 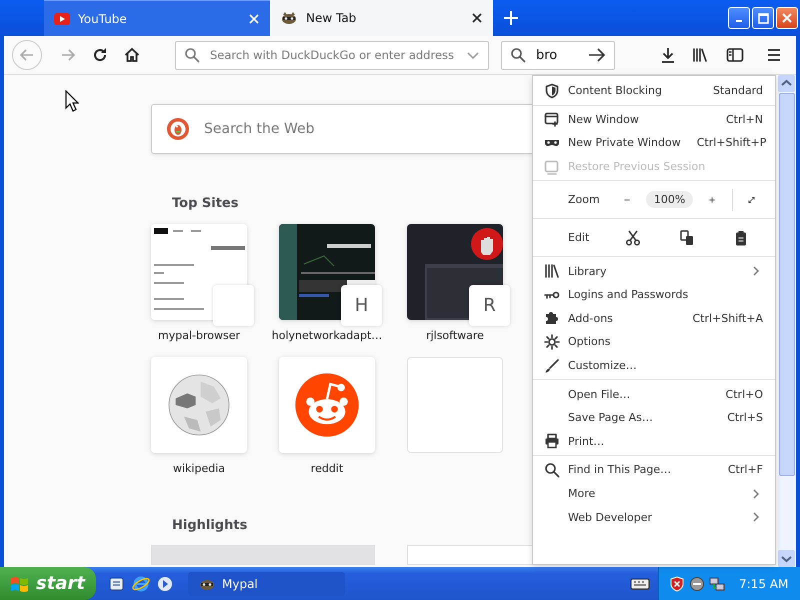 What do you see at coordinates (552, 342) in the screenshot?
I see `gear-icon` at bounding box center [552, 342].